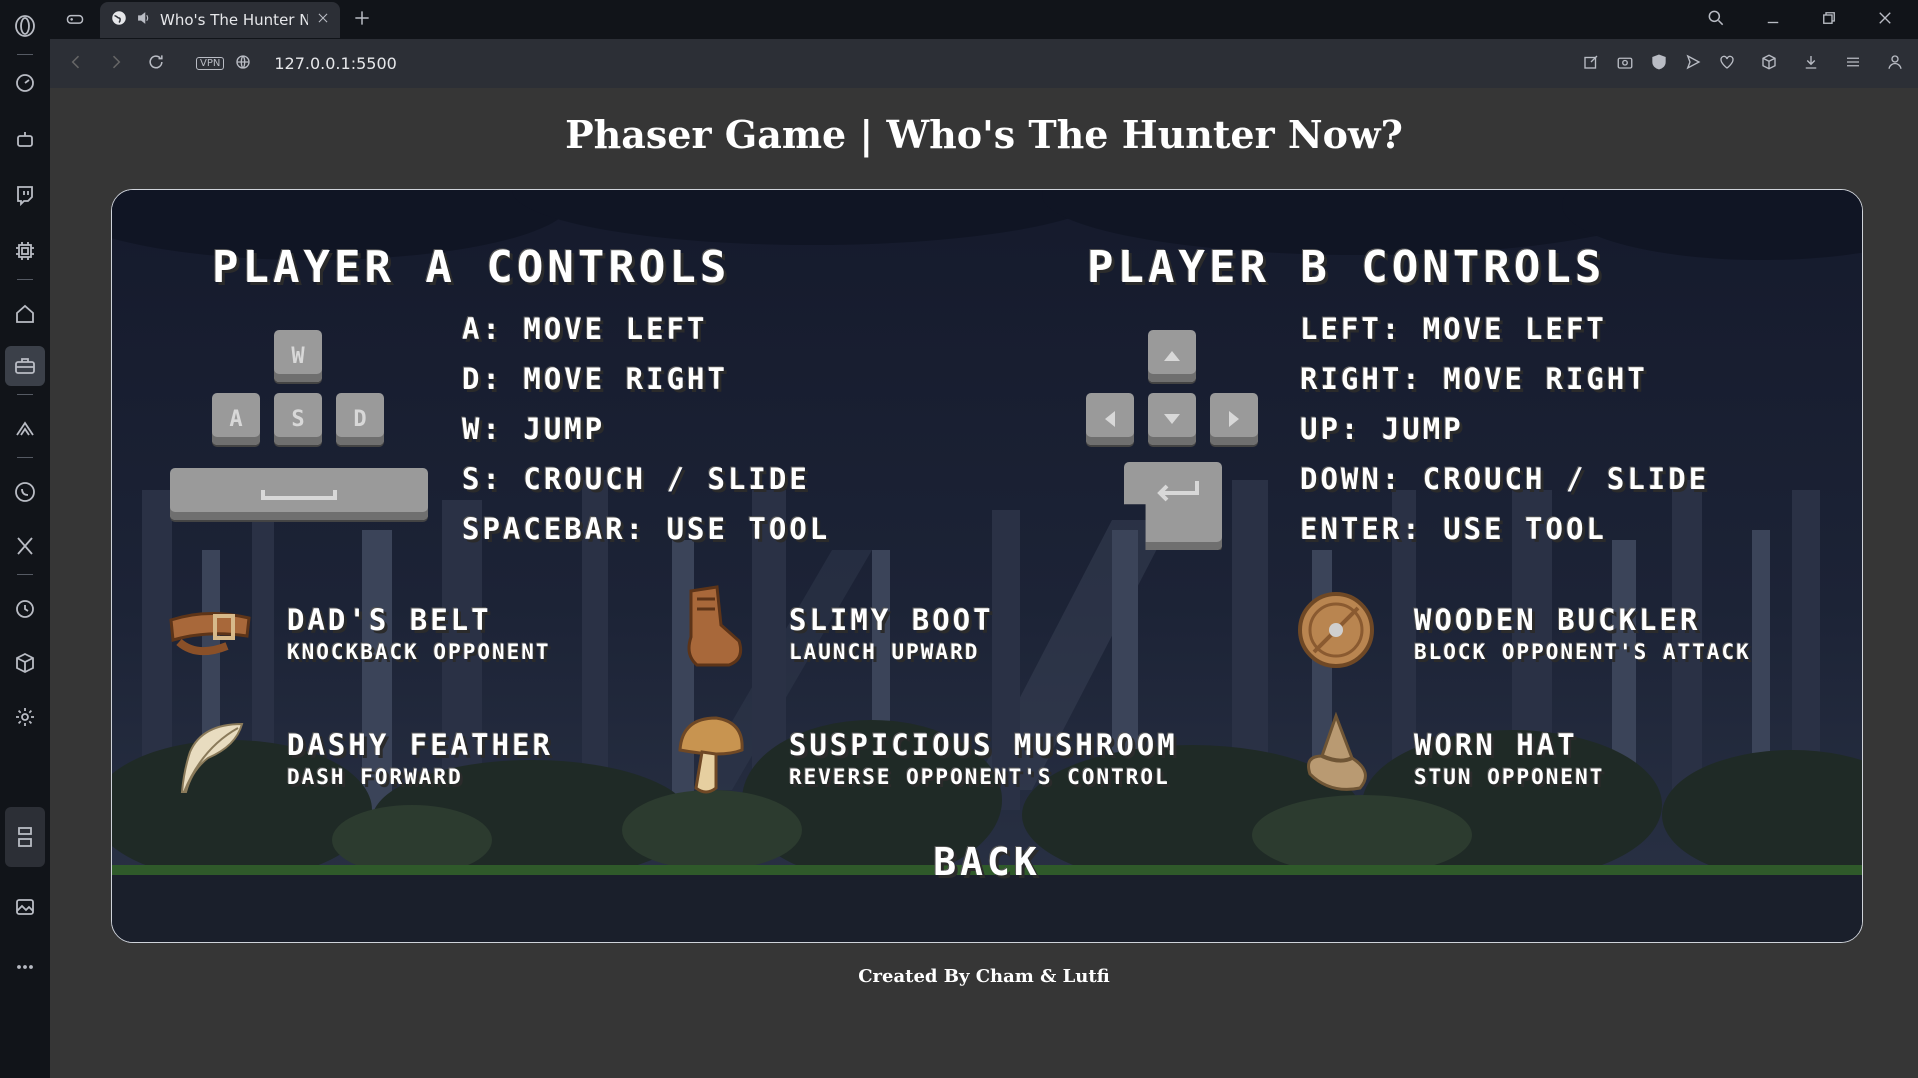  I want to click on item-desc-hat: Stun Opponent, so click(1509, 777).